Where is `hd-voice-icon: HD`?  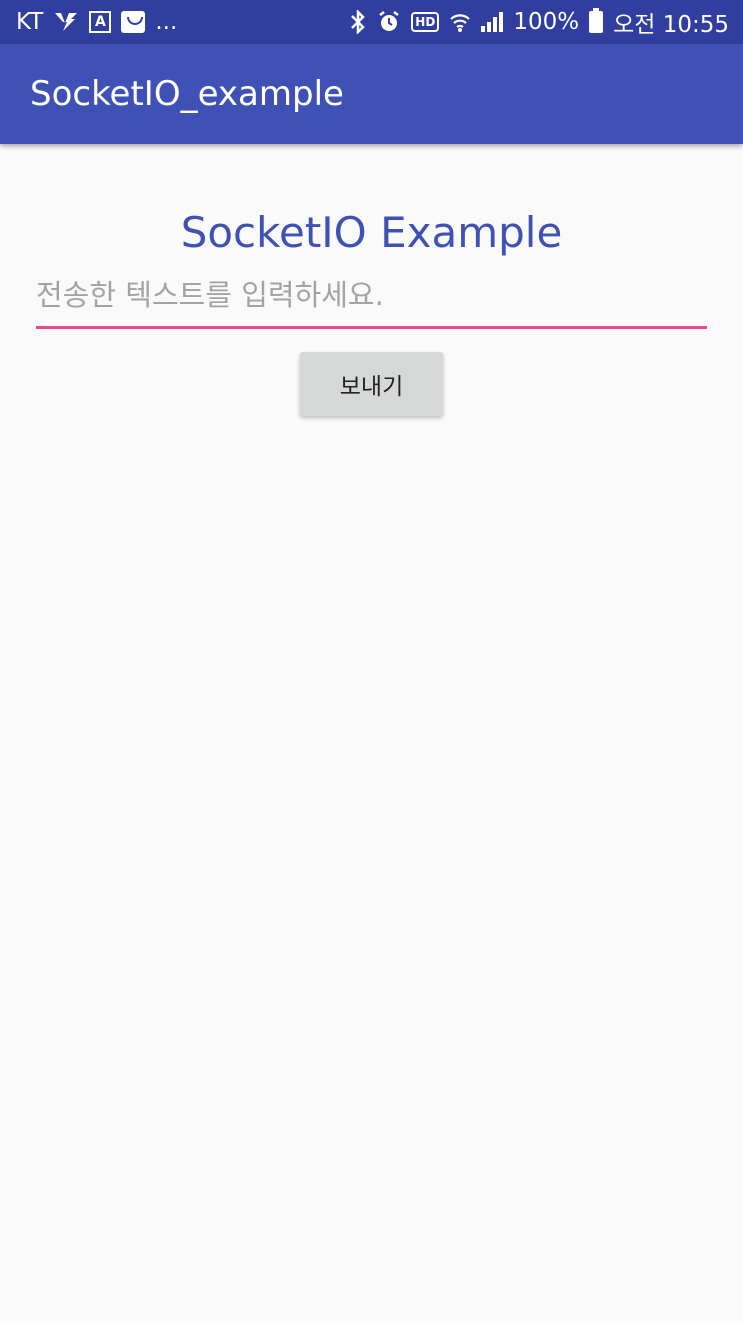
hd-voice-icon: HD is located at coordinates (425, 22).